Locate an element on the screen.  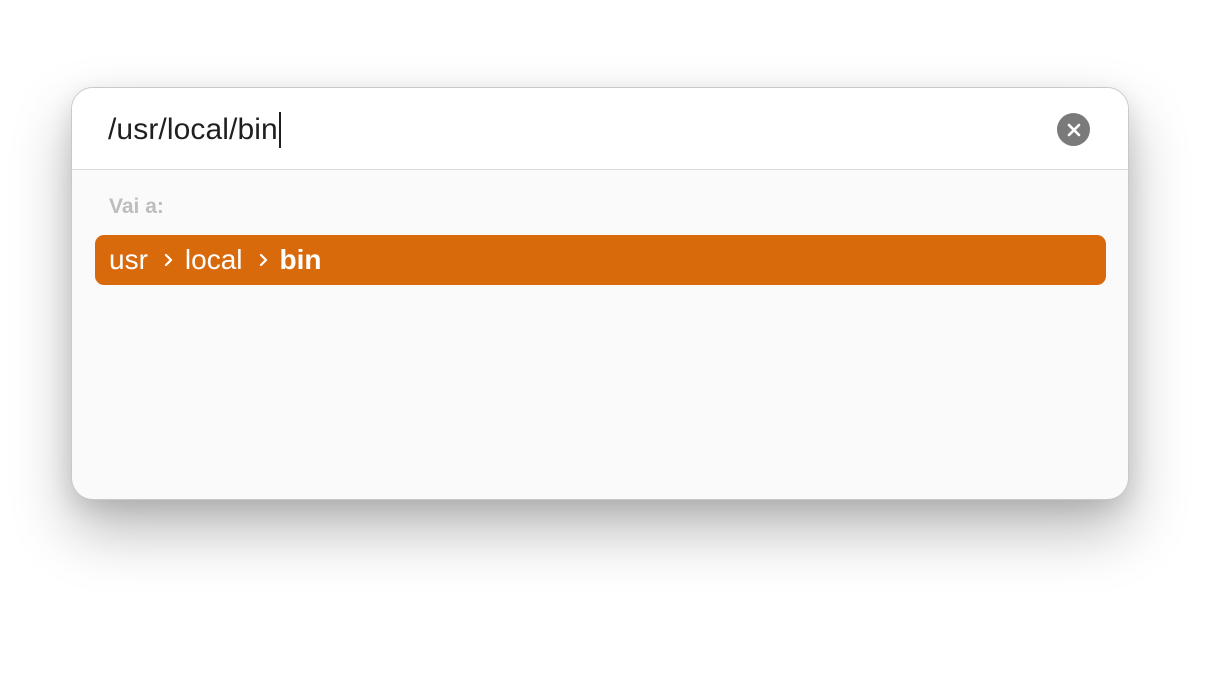
text-caret is located at coordinates (279, 130).